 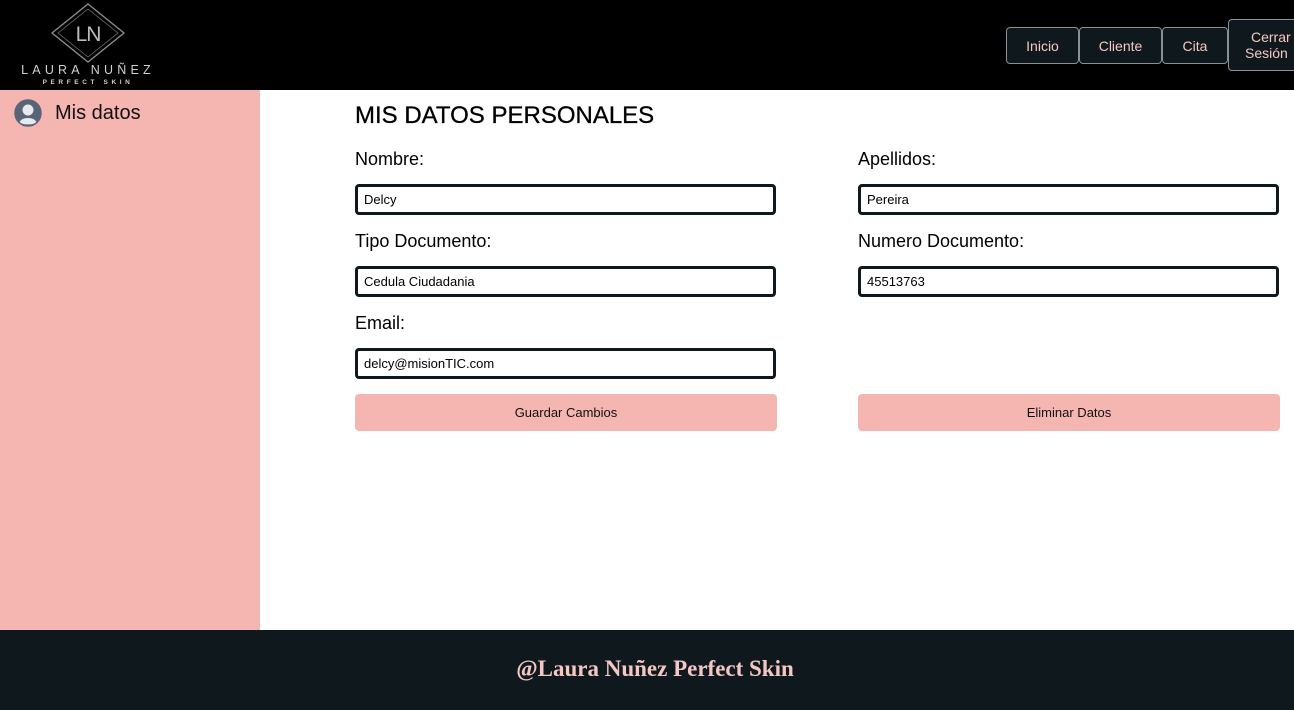 I want to click on nav-inicio-label: Inicio, so click(x=1042, y=45).